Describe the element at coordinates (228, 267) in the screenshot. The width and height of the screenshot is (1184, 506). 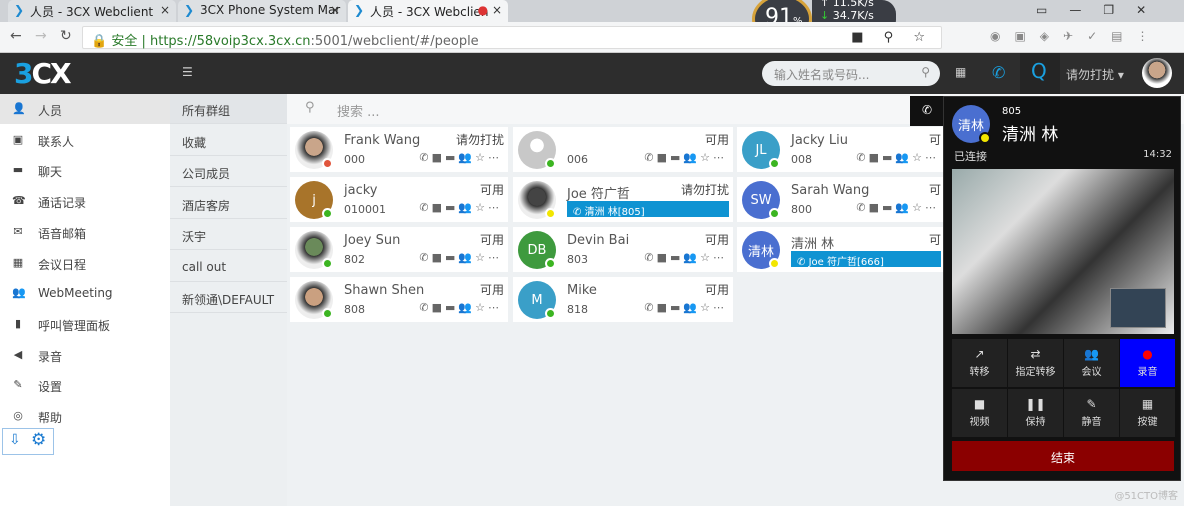
I see `group-item: call out` at that location.